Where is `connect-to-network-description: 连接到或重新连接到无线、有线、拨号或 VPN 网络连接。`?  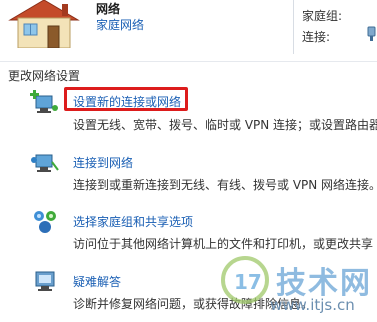
connect-to-network-description: 连接到或重新连接到无线、有线、拨号或 VPN 网络连接。 is located at coordinates (225, 185).